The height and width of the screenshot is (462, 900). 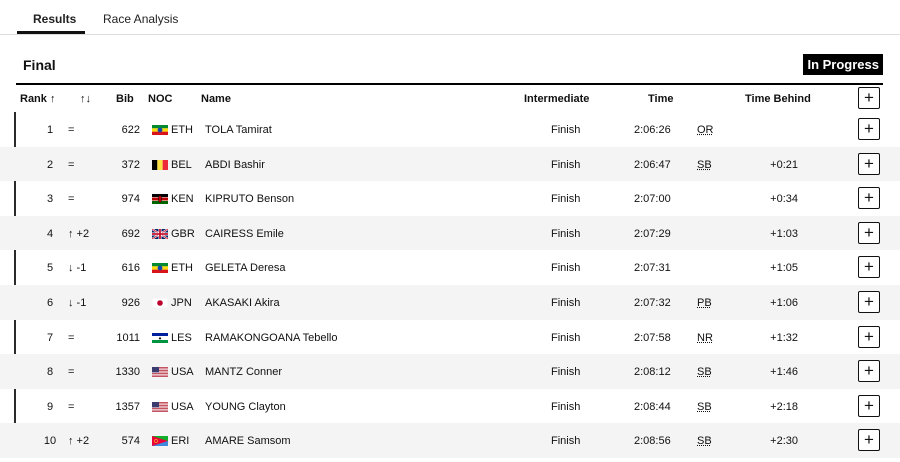 I want to click on athlete-name-cell: RAMAKONGOANA Tebello, so click(x=271, y=337).